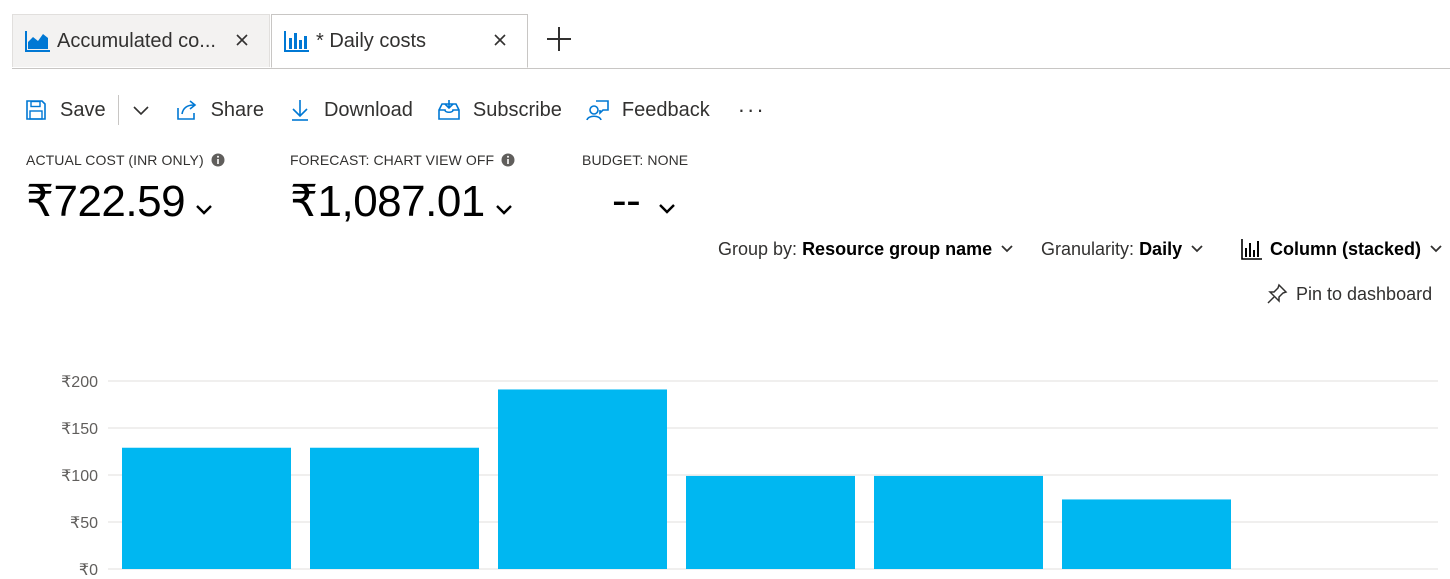 The width and height of the screenshot is (1450, 579). What do you see at coordinates (559, 39) in the screenshot?
I see `add-tab-icon` at bounding box center [559, 39].